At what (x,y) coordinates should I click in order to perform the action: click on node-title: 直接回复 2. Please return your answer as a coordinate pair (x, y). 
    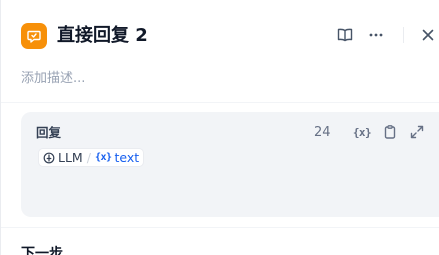
    Looking at the image, I should click on (102, 36).